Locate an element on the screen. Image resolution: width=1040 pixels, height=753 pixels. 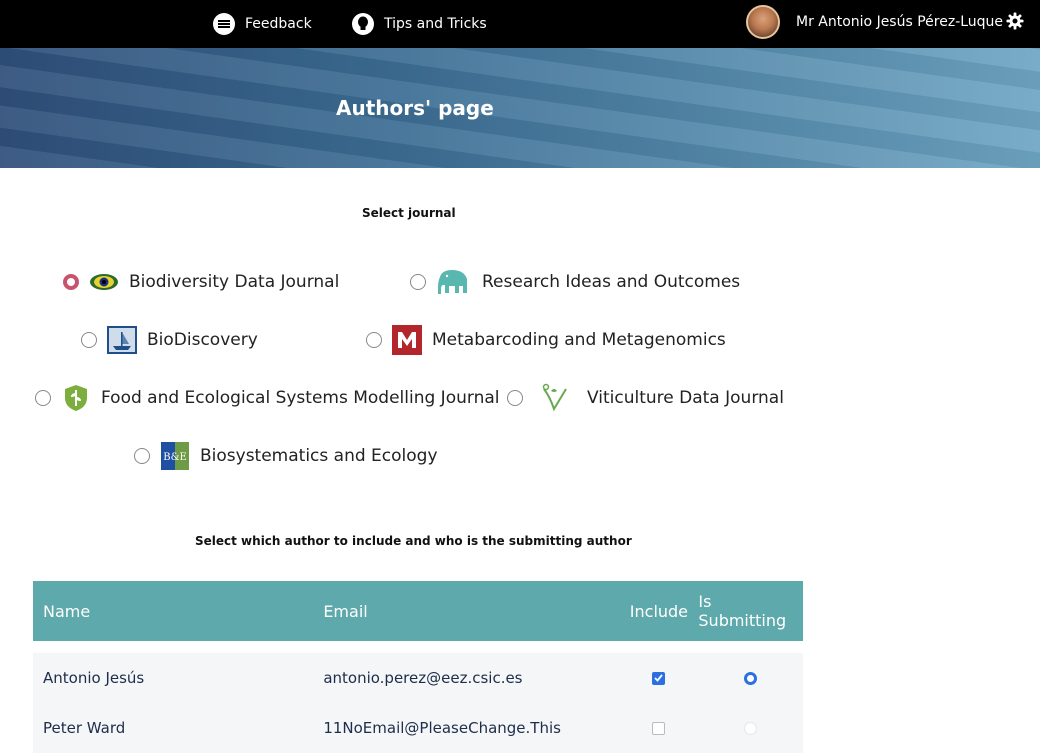
column-header-is-submitting: Is Submitting is located at coordinates (742, 611).